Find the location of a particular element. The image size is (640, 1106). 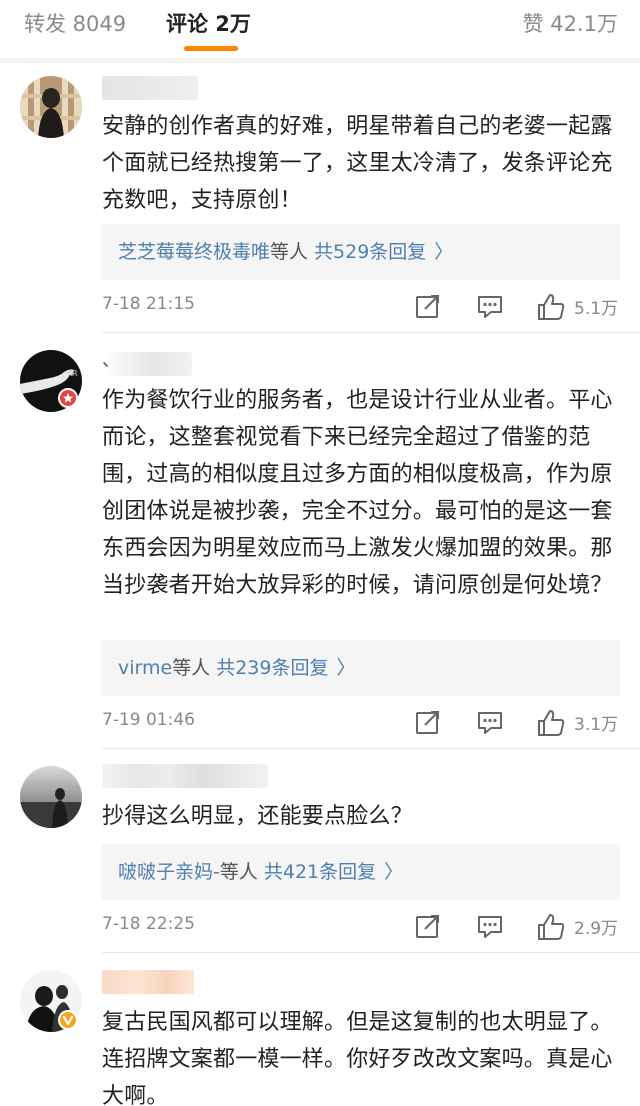

timestamp: 7-19 01:46 is located at coordinates (148, 720).